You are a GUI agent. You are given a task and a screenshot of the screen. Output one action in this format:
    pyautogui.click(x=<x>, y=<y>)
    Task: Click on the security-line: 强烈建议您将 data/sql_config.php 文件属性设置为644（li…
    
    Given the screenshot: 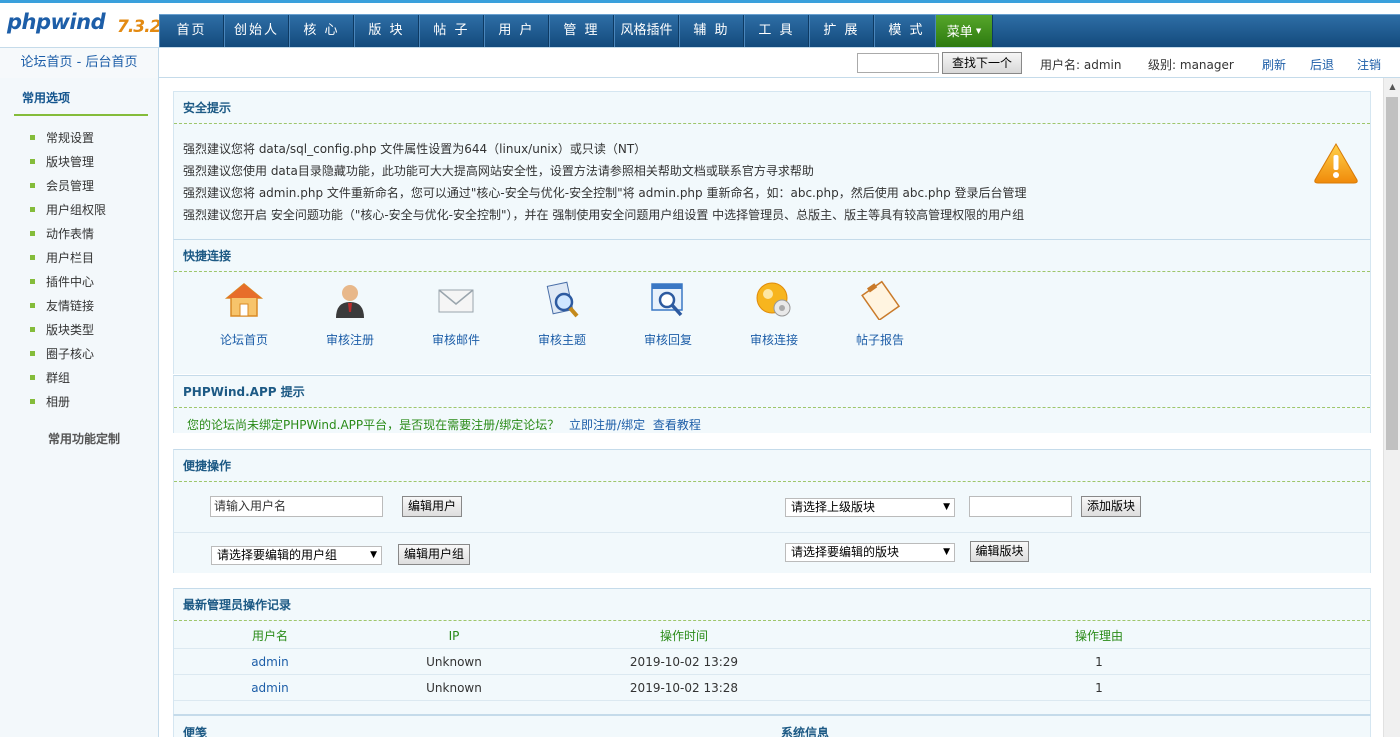 What is the action you would take?
    pyautogui.click(x=415, y=149)
    